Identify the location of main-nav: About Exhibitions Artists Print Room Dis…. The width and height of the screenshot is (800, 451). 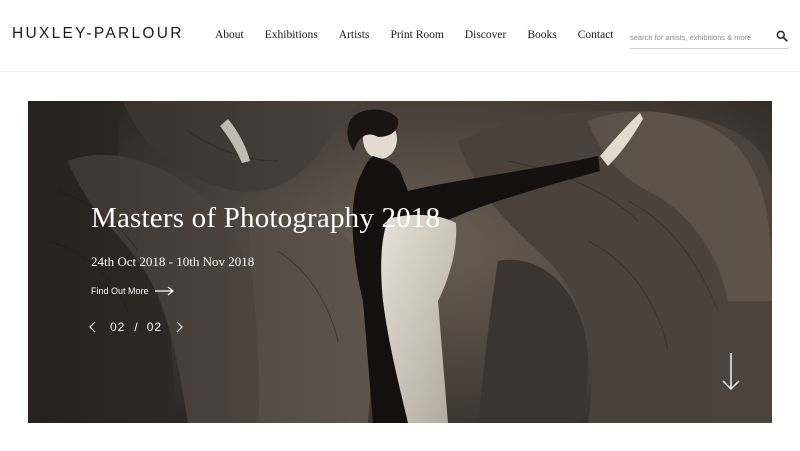
(414, 37).